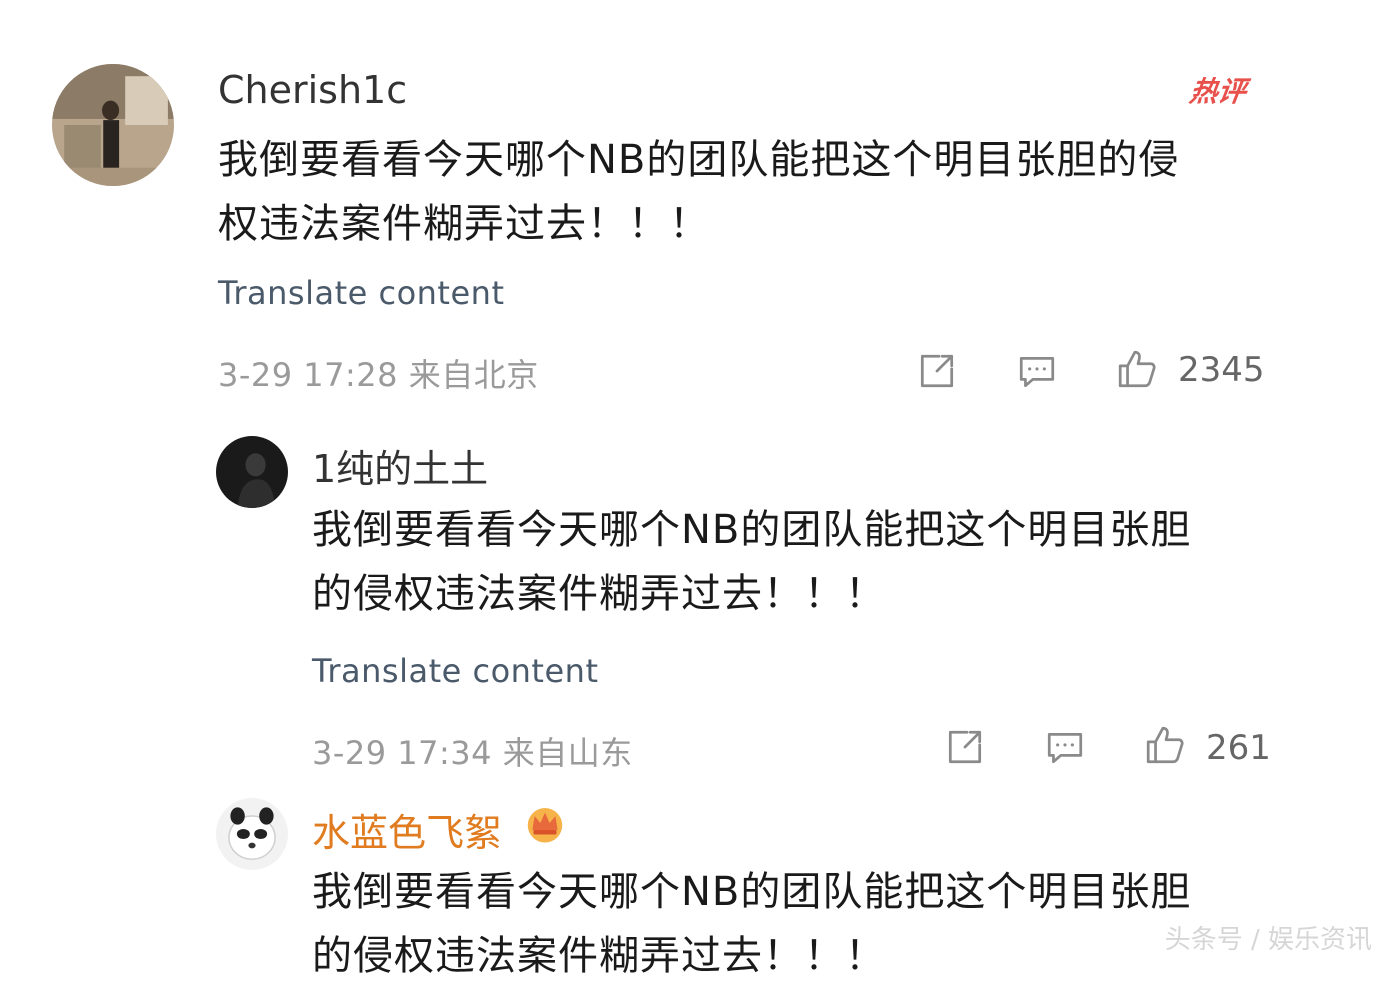  What do you see at coordinates (407, 829) in the screenshot?
I see `username: 水蓝色飞絮` at bounding box center [407, 829].